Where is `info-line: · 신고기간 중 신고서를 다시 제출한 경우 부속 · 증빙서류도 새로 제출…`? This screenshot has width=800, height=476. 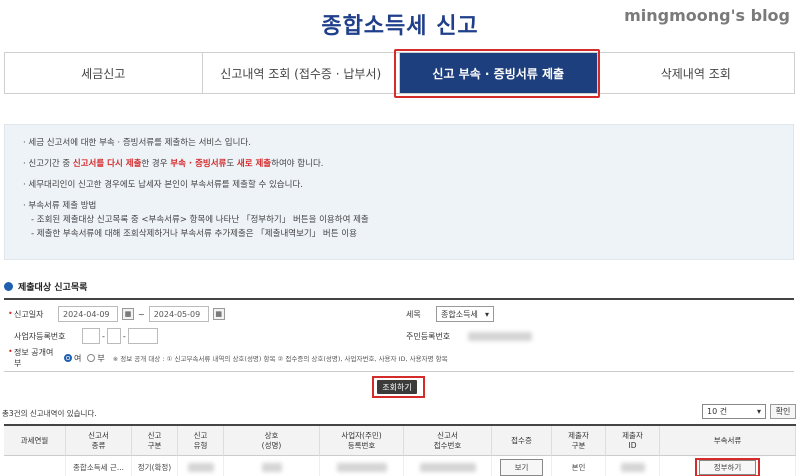
info-line: · 신고기간 중 신고서를 다시 제출한 경우 부속 · 증빙서류도 새로 제출… is located at coordinates (399, 164).